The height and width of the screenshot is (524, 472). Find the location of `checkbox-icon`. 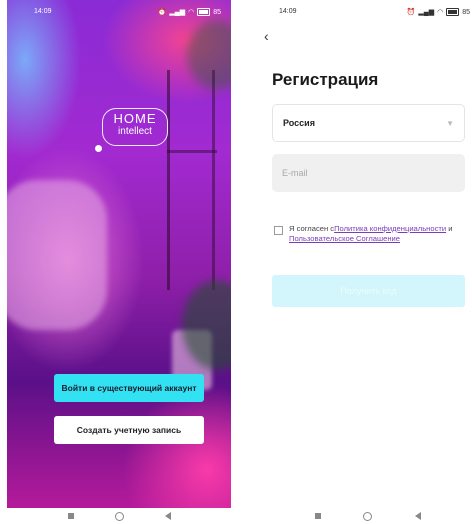

checkbox-icon is located at coordinates (278, 230).